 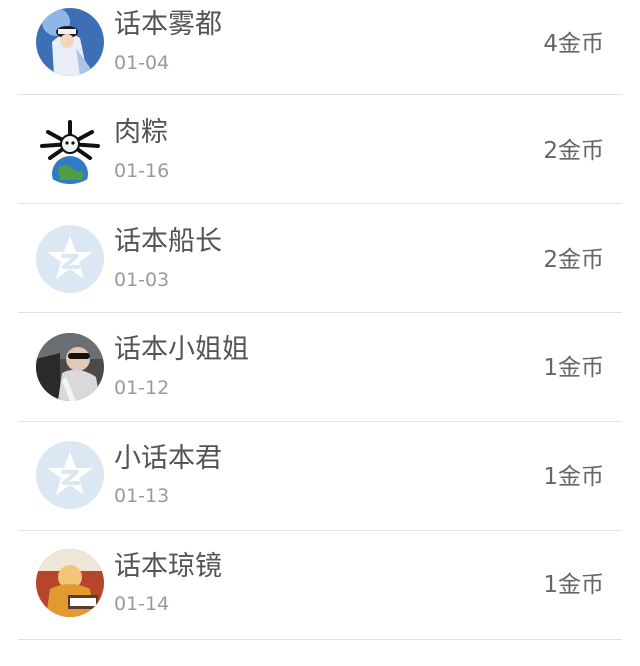 What do you see at coordinates (573, 44) in the screenshot?
I see `coin-amount: 4金币` at bounding box center [573, 44].